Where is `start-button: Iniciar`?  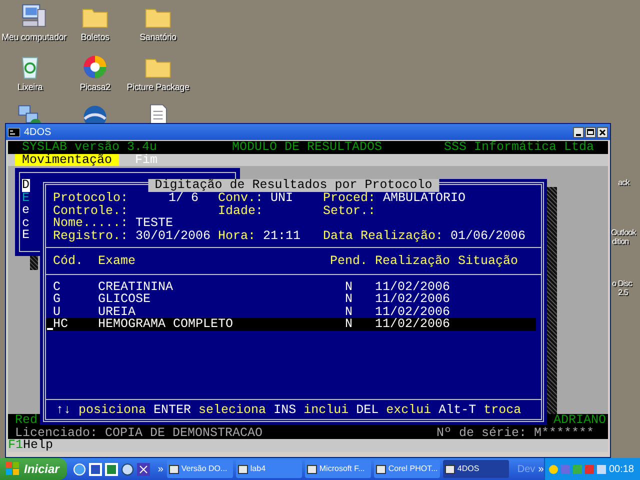 start-button: Iniciar is located at coordinates (33, 469).